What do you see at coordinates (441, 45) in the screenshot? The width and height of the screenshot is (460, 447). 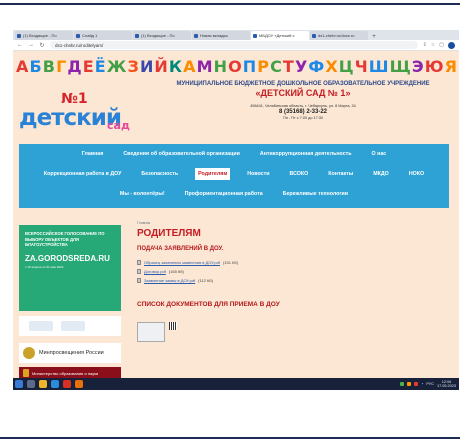 I see `extensions-icon: ▢` at bounding box center [441, 45].